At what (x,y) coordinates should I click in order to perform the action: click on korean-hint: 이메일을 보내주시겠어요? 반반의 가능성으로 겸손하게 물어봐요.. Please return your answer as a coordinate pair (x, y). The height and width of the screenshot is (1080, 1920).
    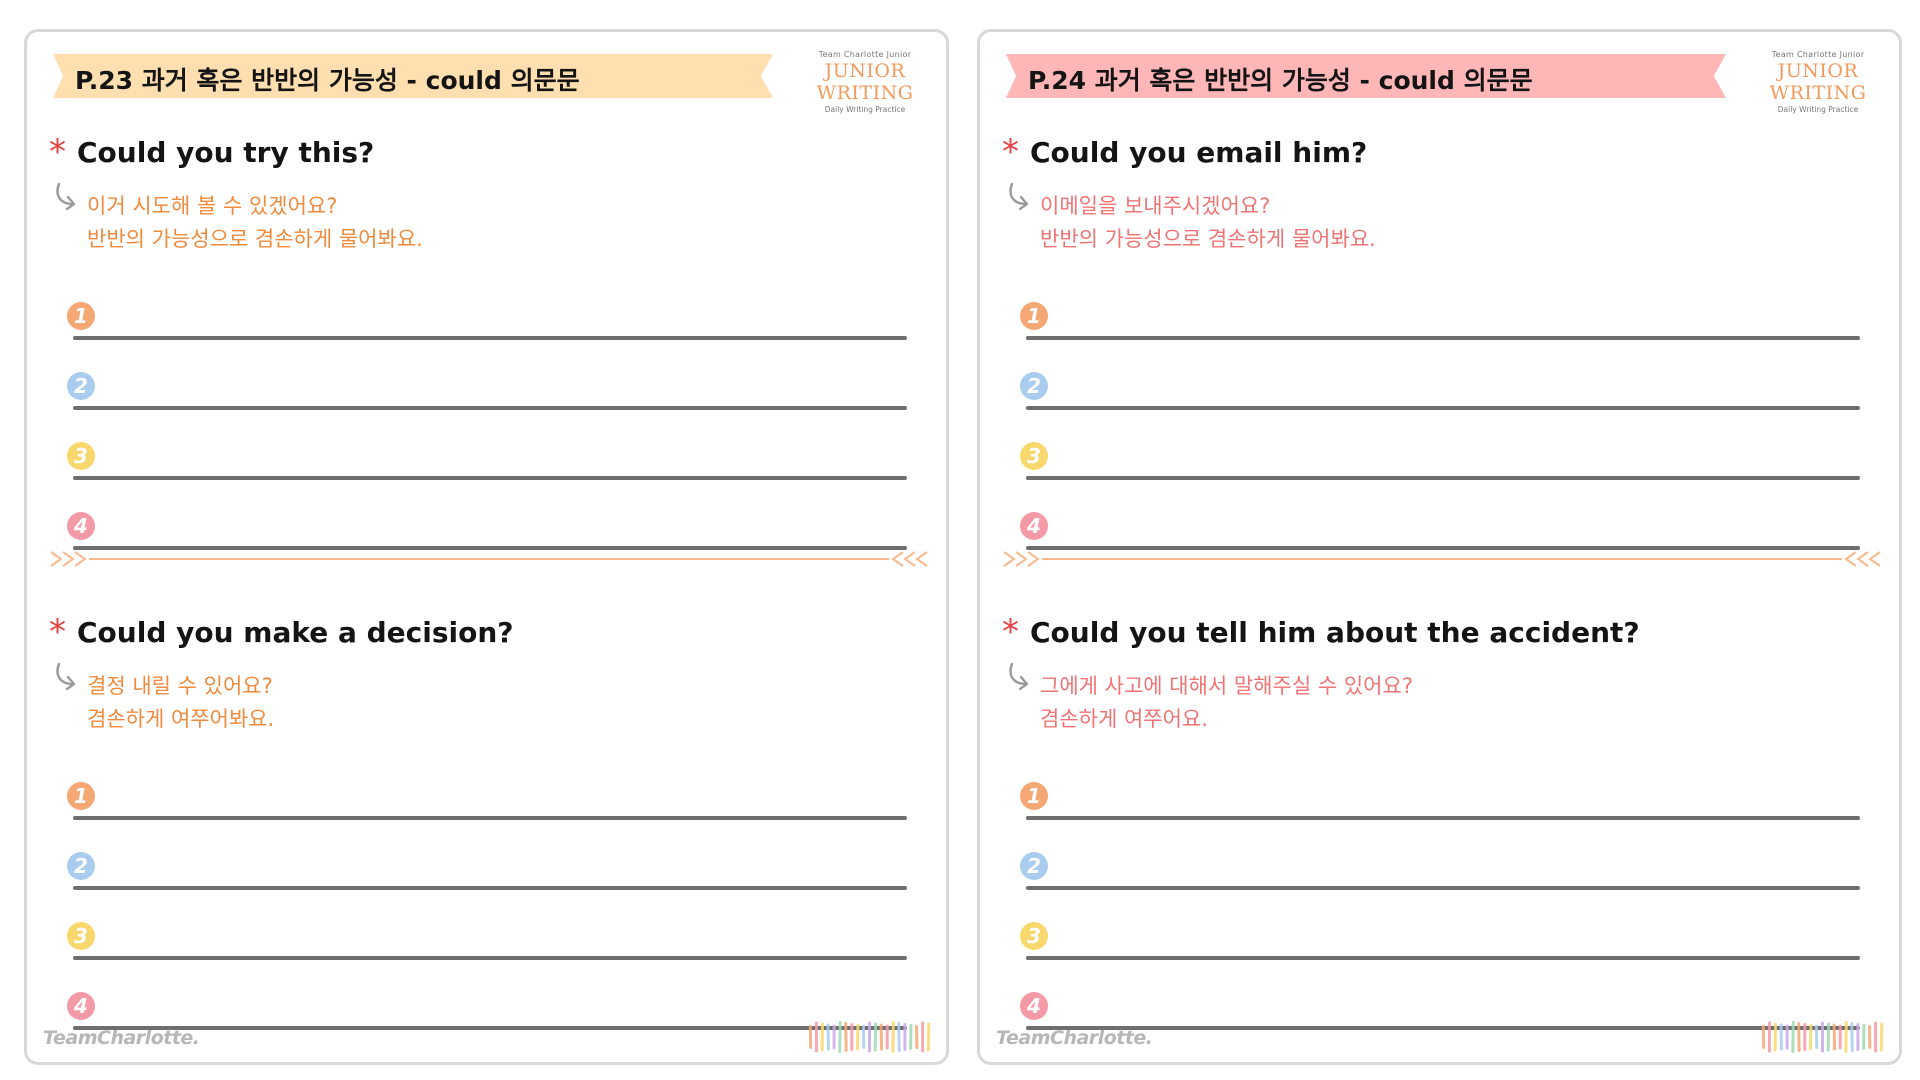
    Looking at the image, I should click on (1208, 223).